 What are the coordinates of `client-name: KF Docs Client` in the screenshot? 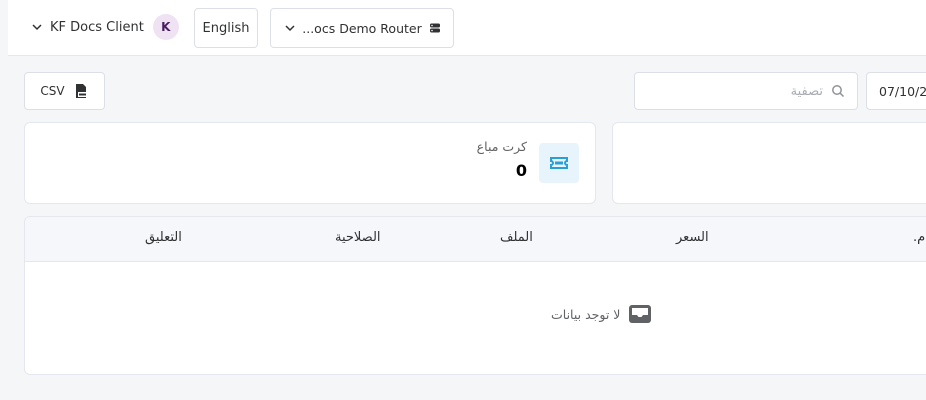 It's located at (97, 27).